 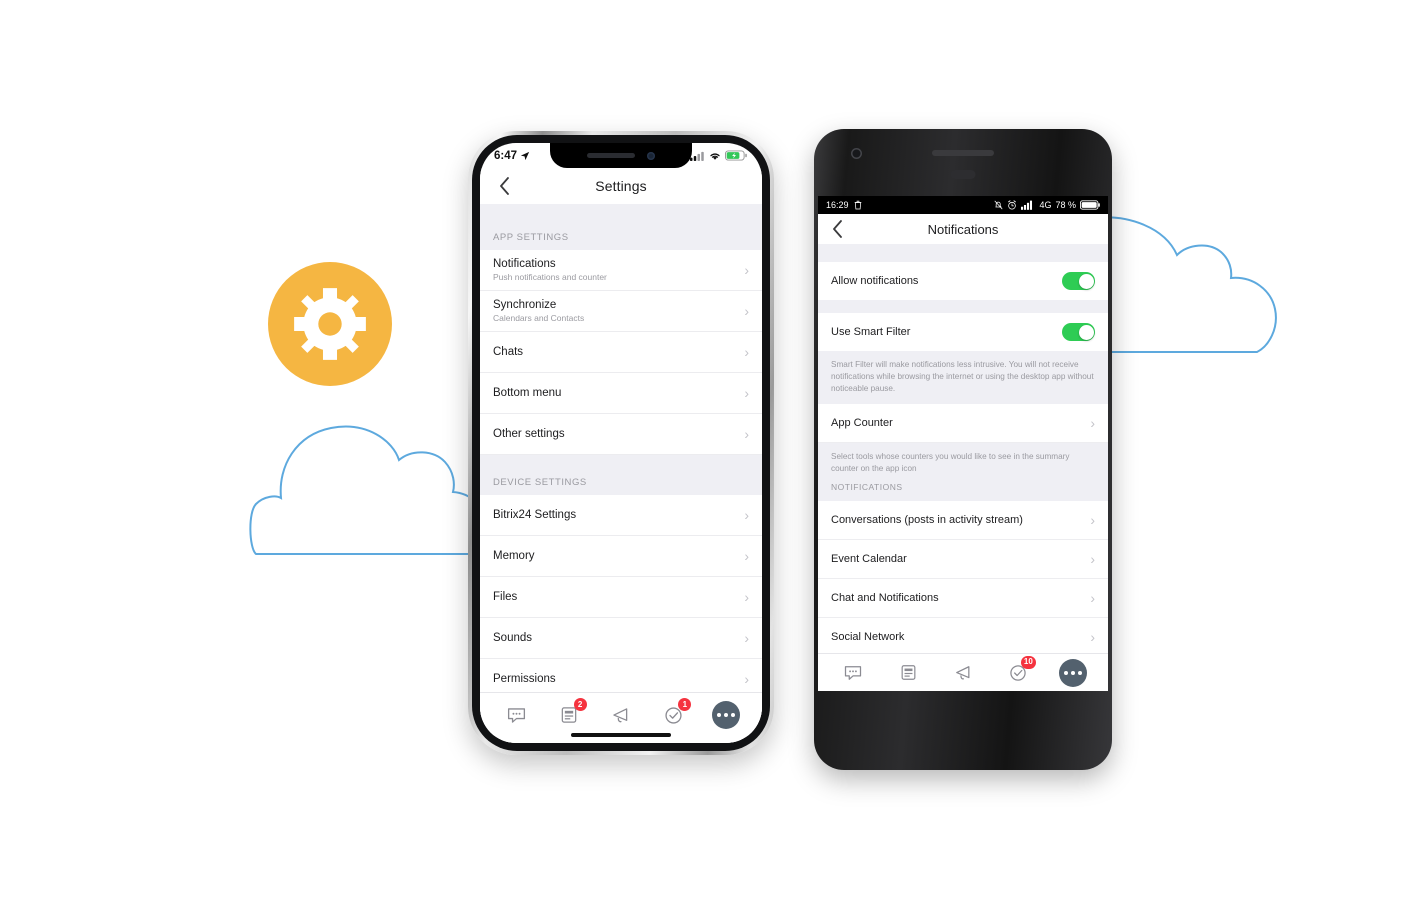 What do you see at coordinates (621, 434) in the screenshot?
I see `sidebar-item-other-settings: Other settings ›` at bounding box center [621, 434].